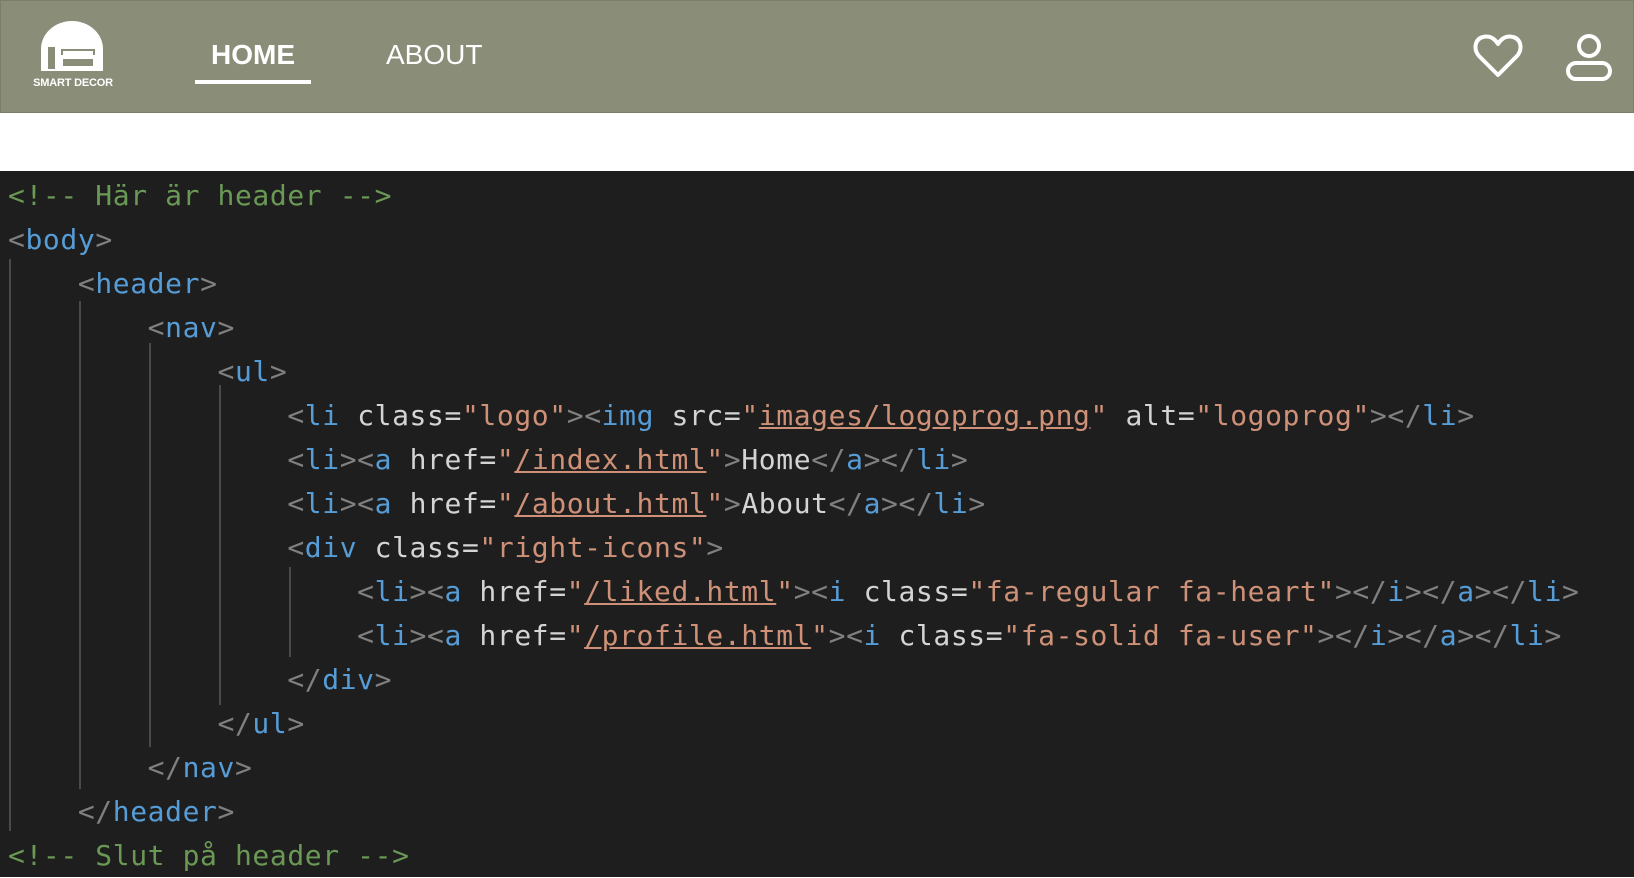 The image size is (1634, 878). What do you see at coordinates (680, 591) in the screenshot?
I see `code-link: /liked.html` at bounding box center [680, 591].